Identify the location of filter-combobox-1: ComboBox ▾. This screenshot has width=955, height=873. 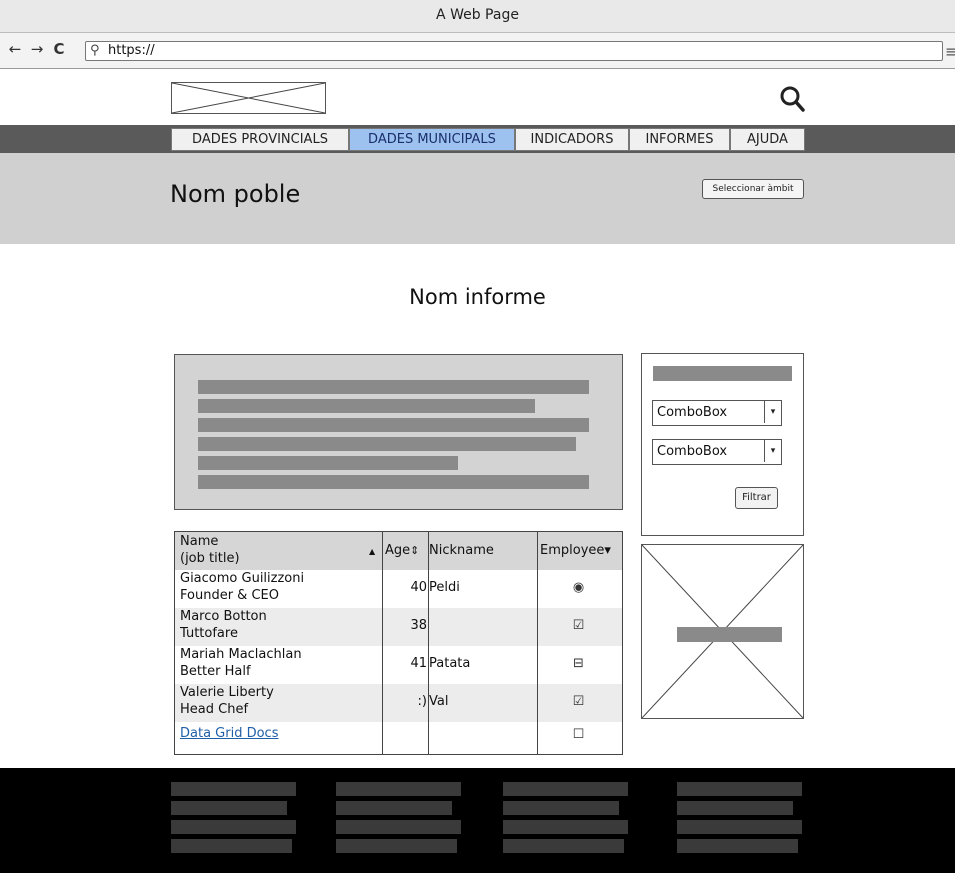
(717, 413).